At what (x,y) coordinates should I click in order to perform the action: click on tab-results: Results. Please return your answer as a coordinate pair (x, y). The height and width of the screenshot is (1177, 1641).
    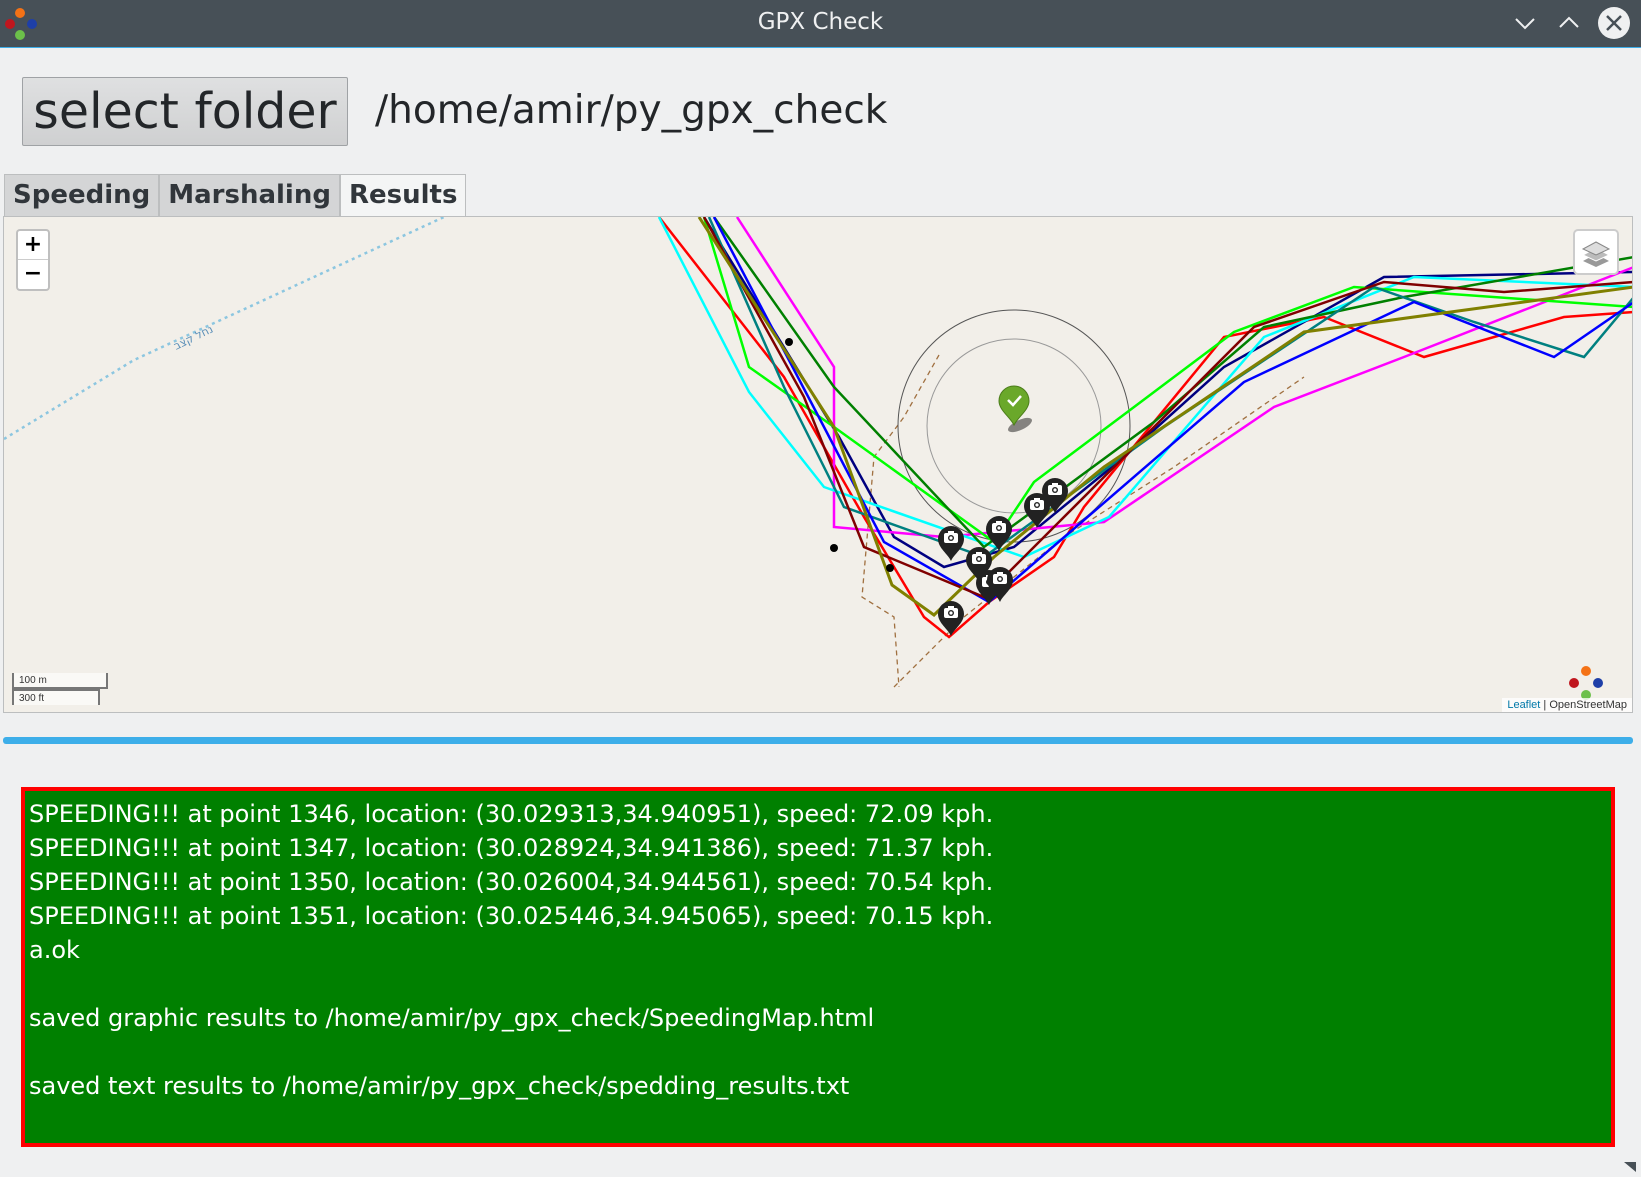
    Looking at the image, I should click on (403, 195).